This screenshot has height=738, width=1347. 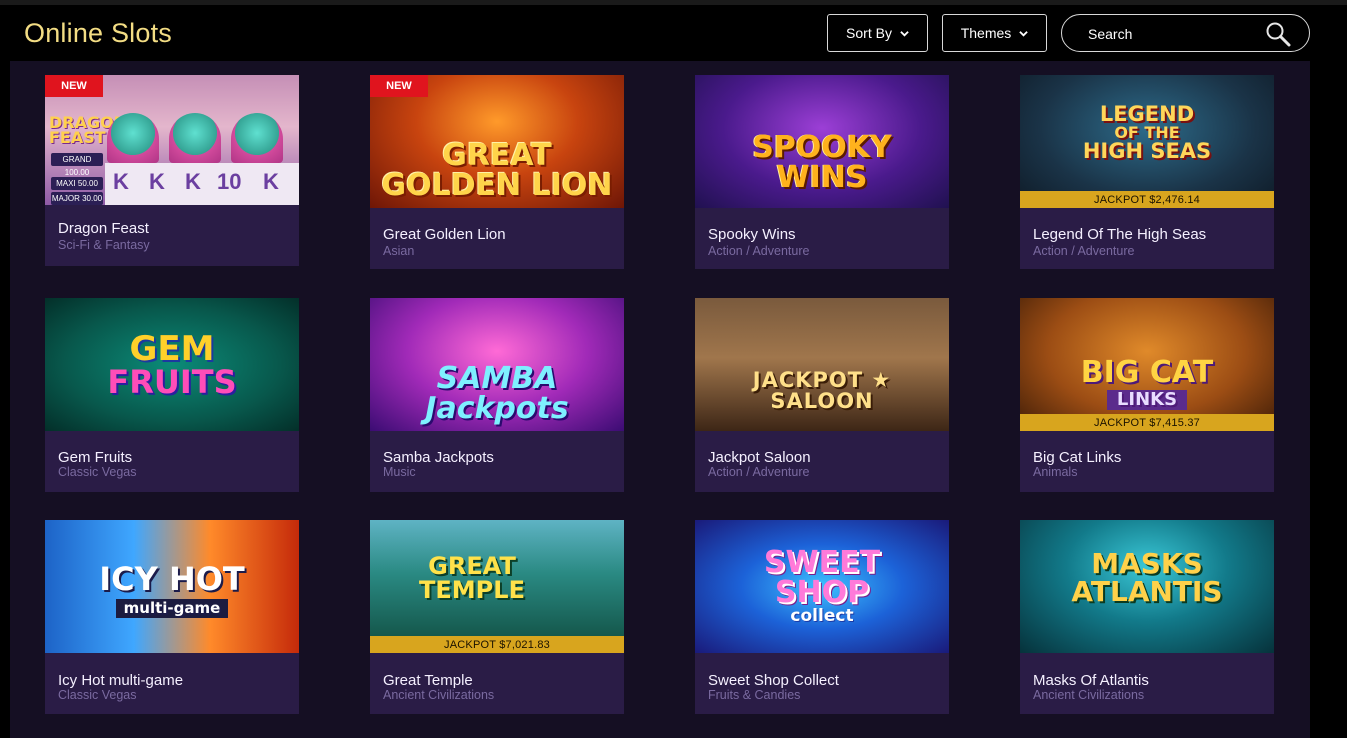 What do you see at coordinates (497, 141) in the screenshot?
I see `game-thumbnail: GREAT GOLDEN LION NEW` at bounding box center [497, 141].